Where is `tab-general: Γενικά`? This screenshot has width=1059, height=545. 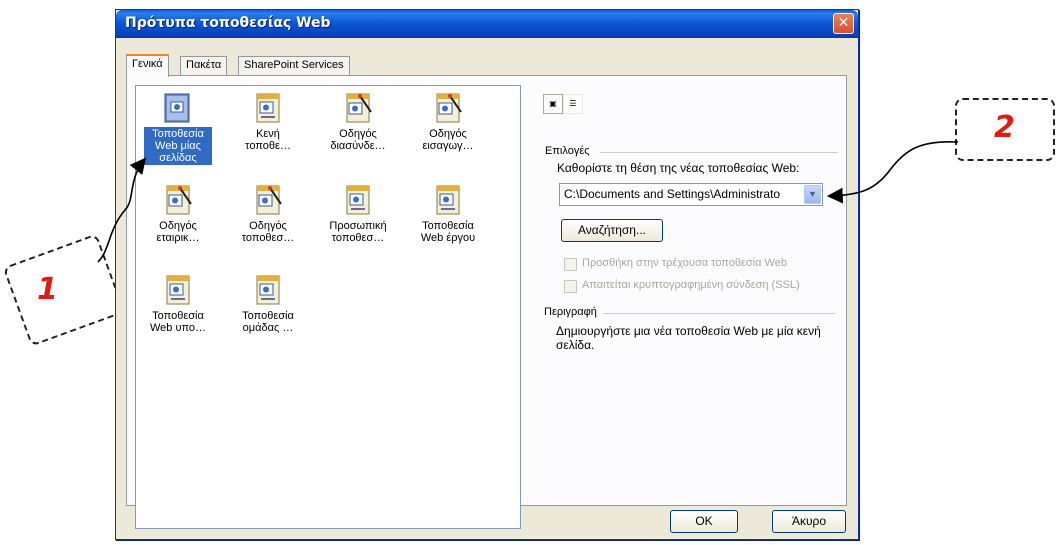 tab-general: Γενικά is located at coordinates (147, 65).